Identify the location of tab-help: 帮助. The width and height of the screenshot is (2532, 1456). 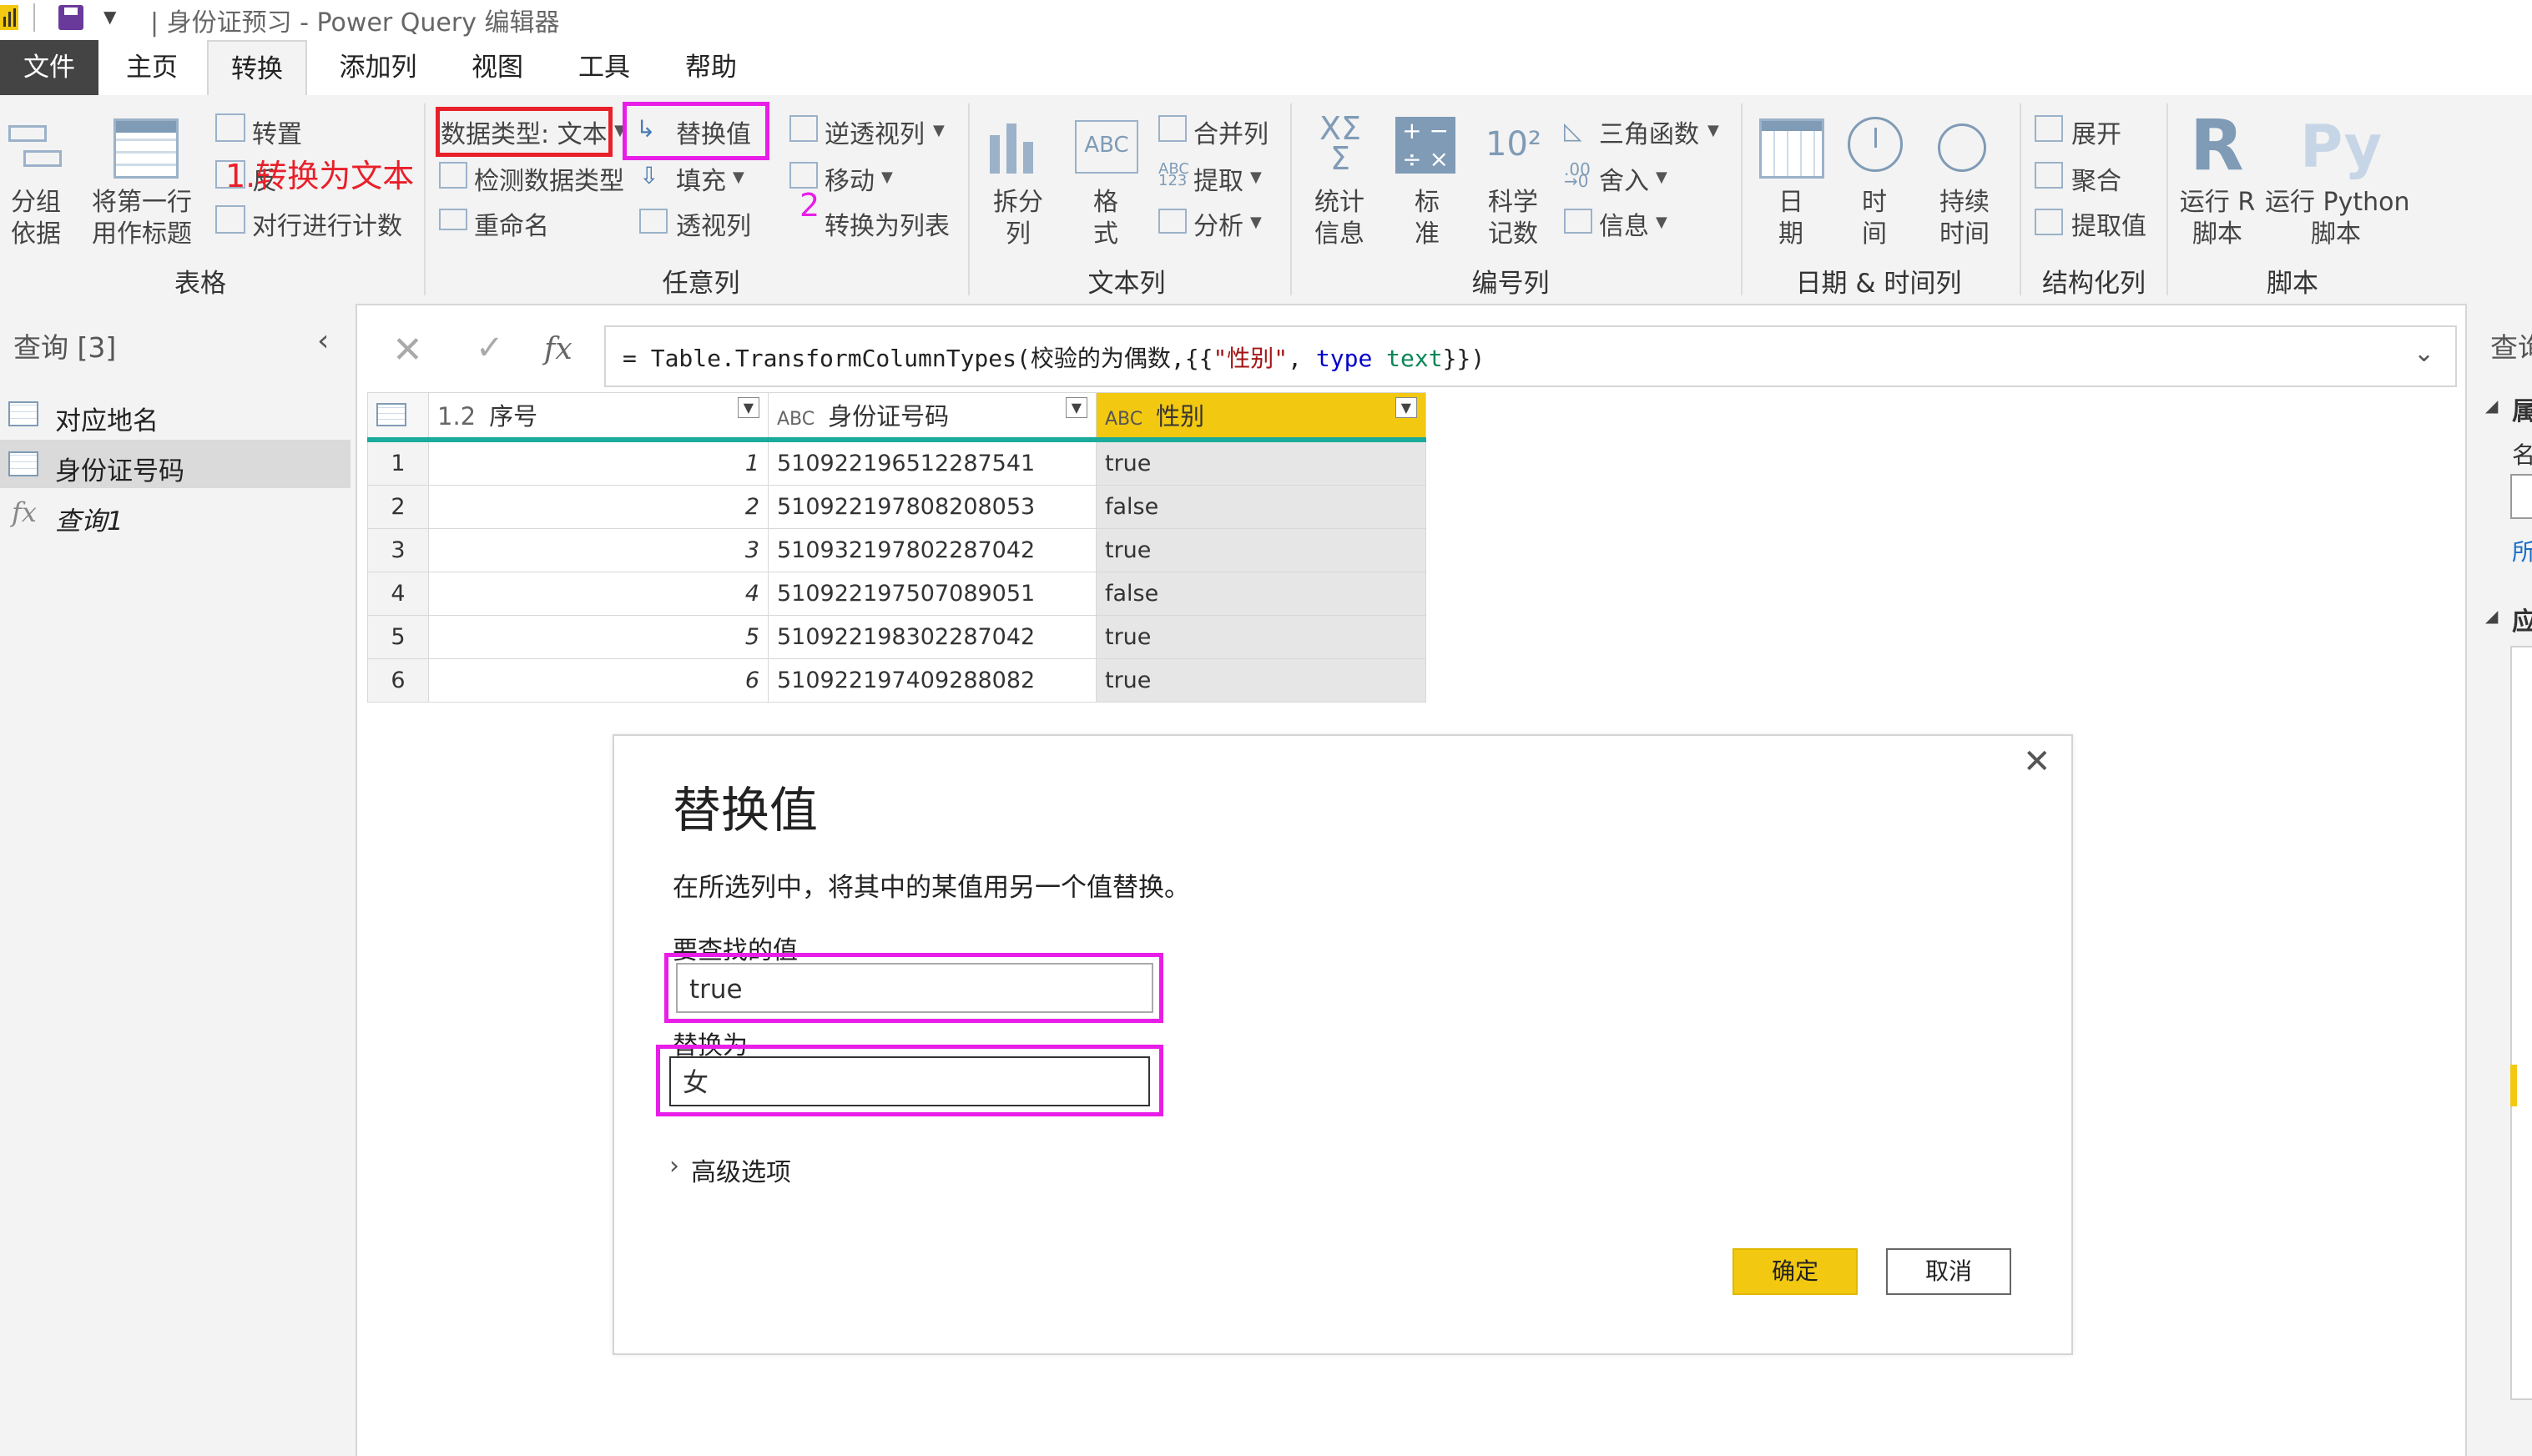
(711, 67).